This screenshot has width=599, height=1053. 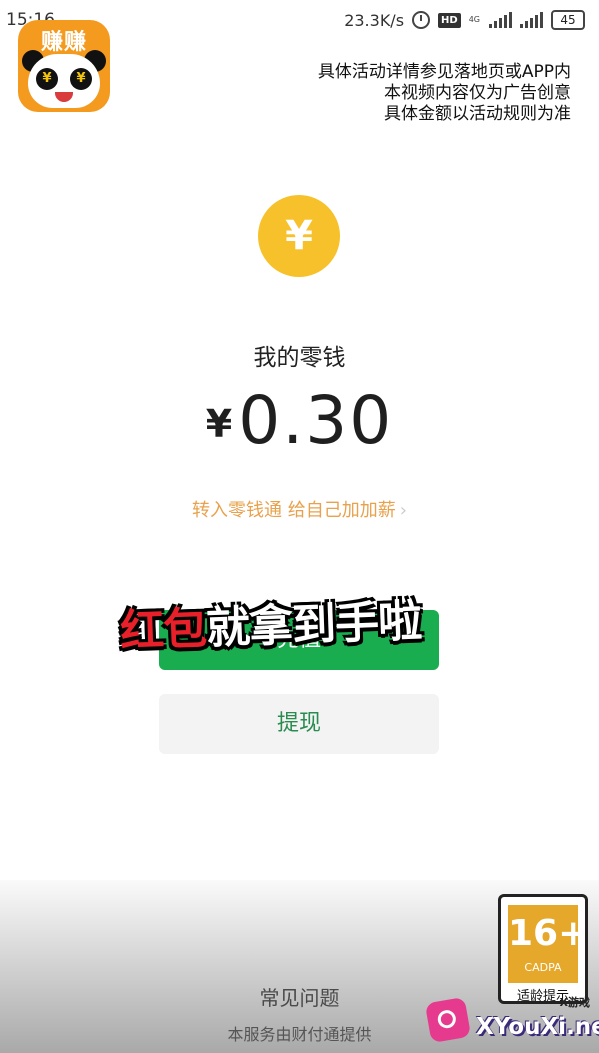 I want to click on panda-mouth, so click(x=64, y=97).